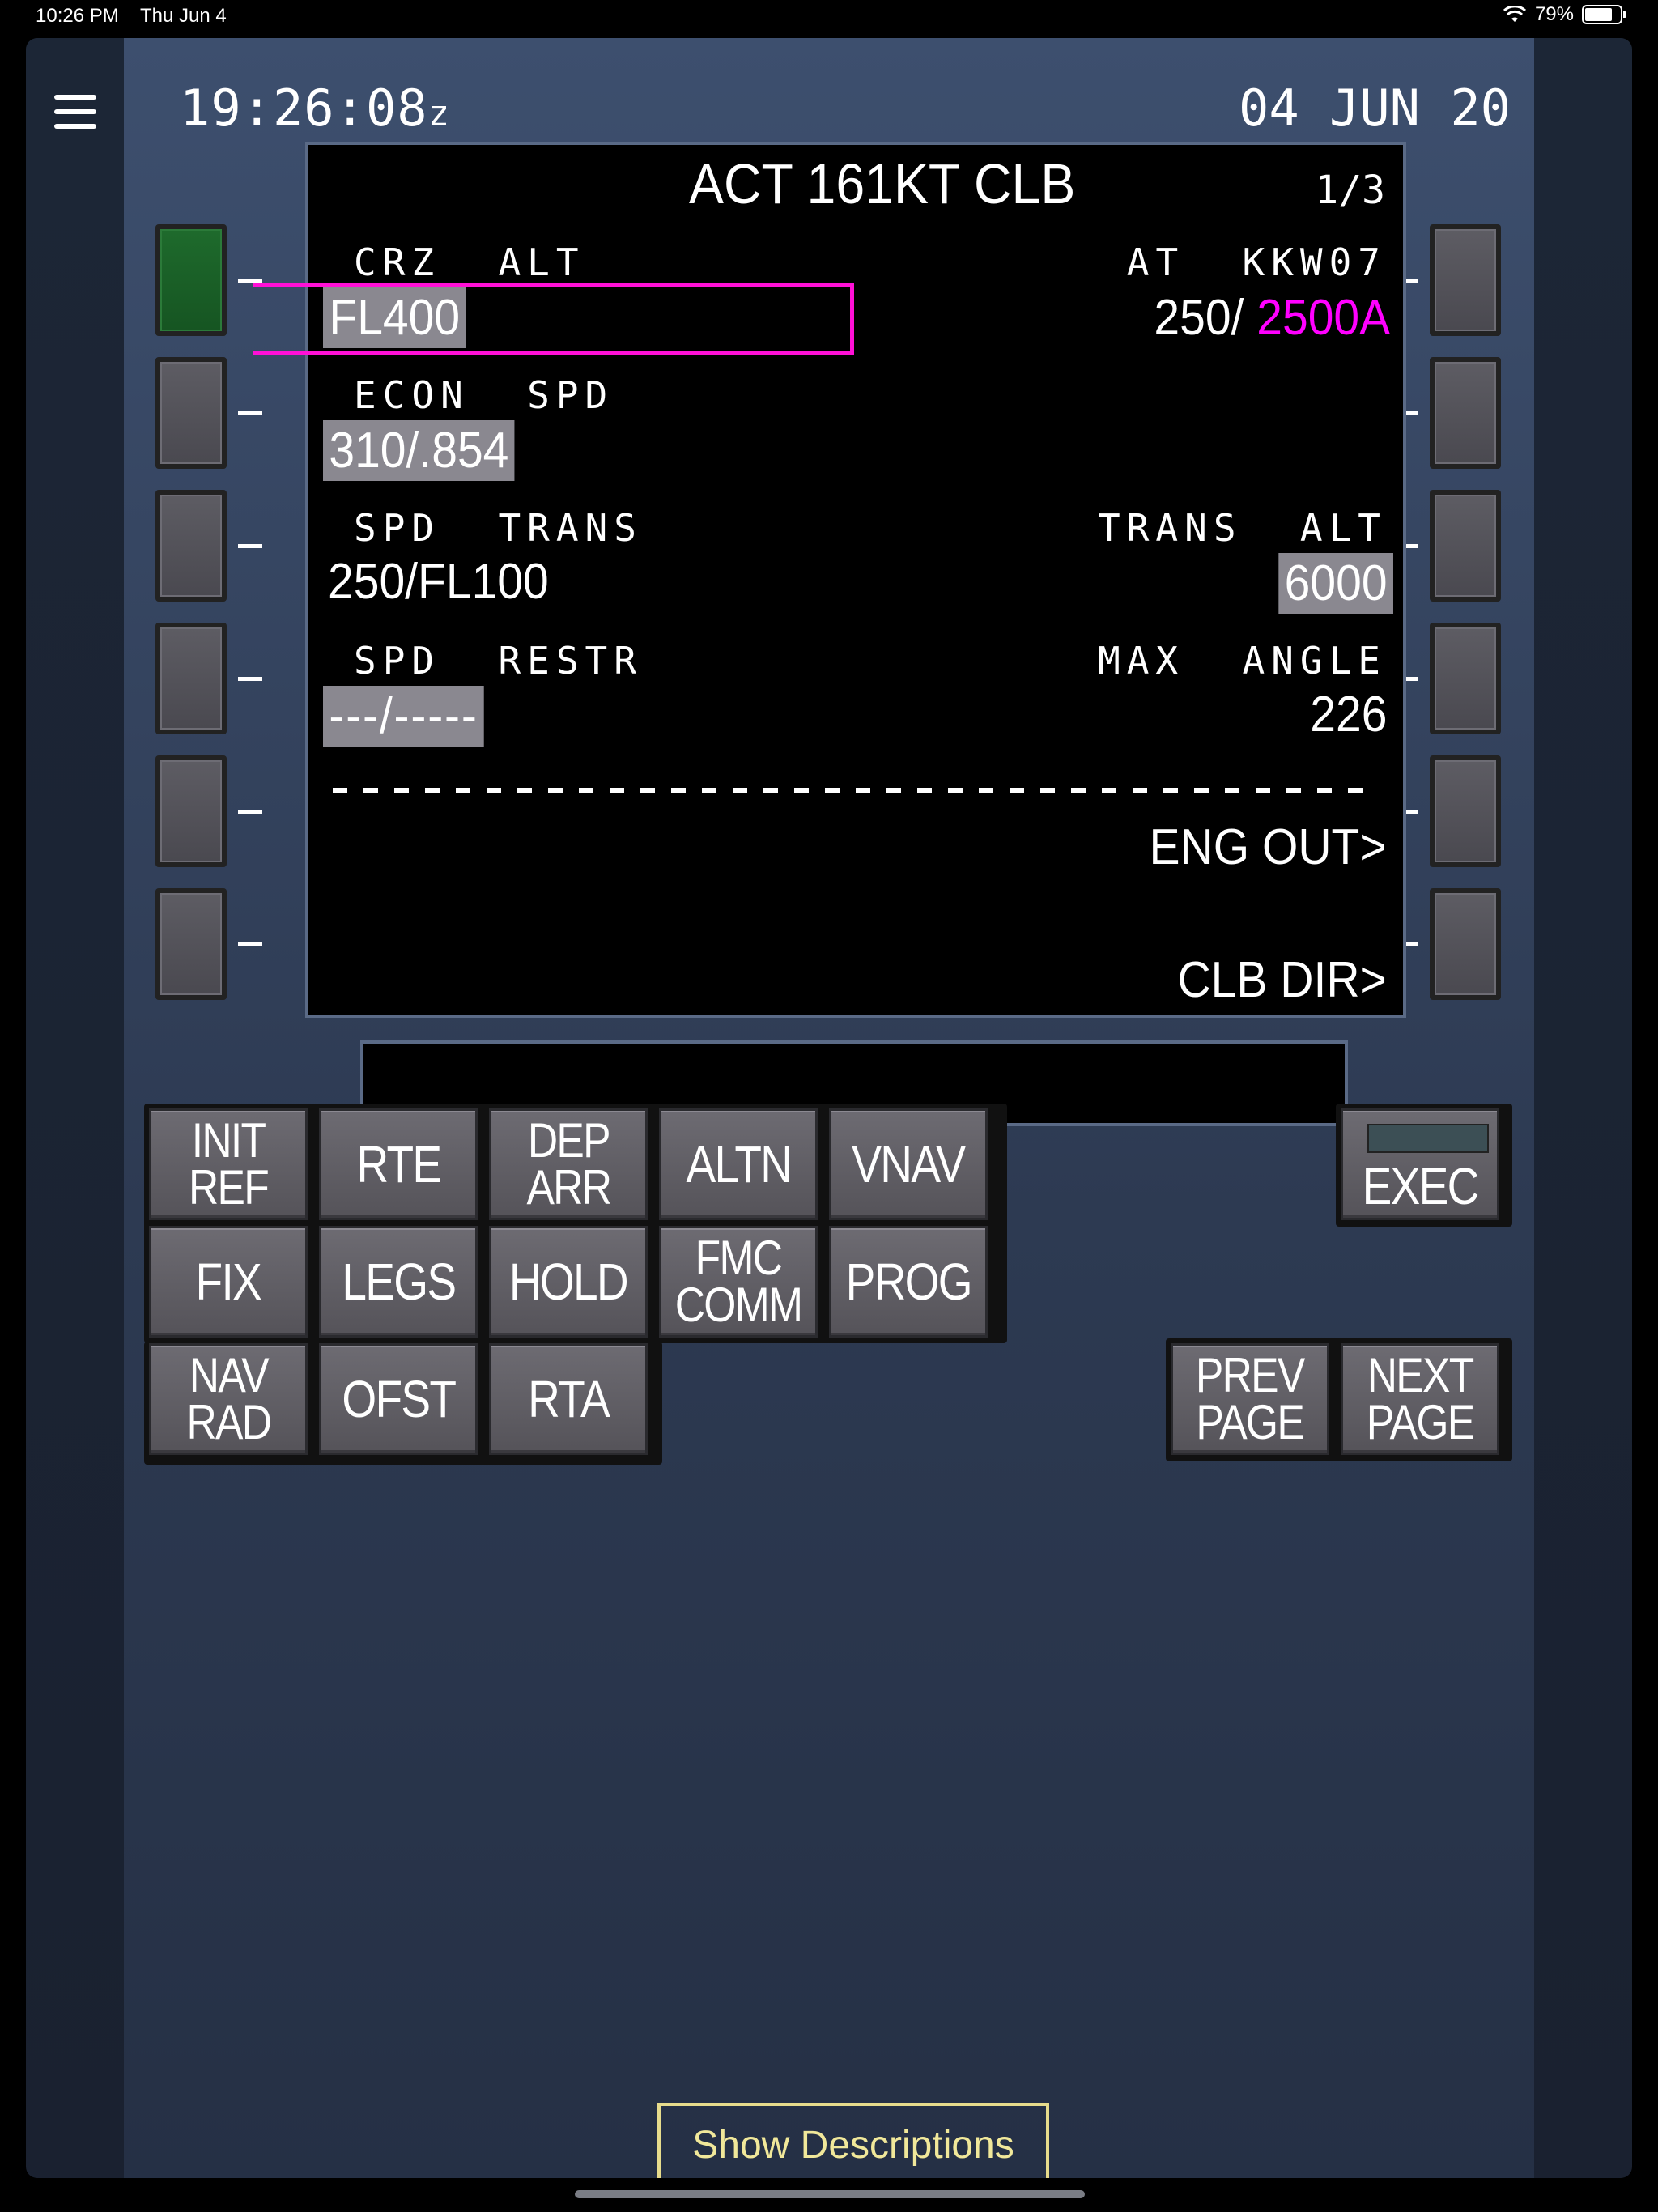 Image resolution: width=1658 pixels, height=2212 pixels. I want to click on battery-icon, so click(1604, 14).